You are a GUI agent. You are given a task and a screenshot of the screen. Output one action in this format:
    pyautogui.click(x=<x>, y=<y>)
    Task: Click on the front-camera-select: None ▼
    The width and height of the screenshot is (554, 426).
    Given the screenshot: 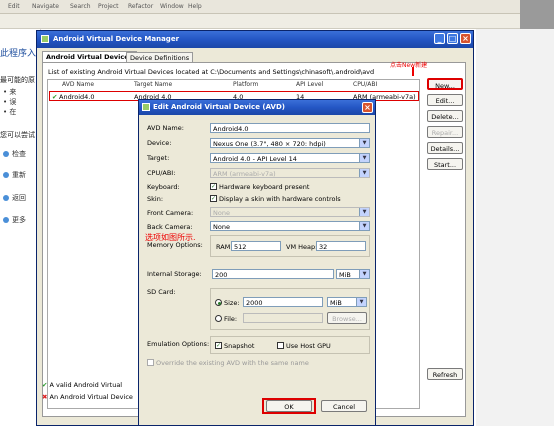 What is the action you would take?
    pyautogui.click(x=290, y=212)
    